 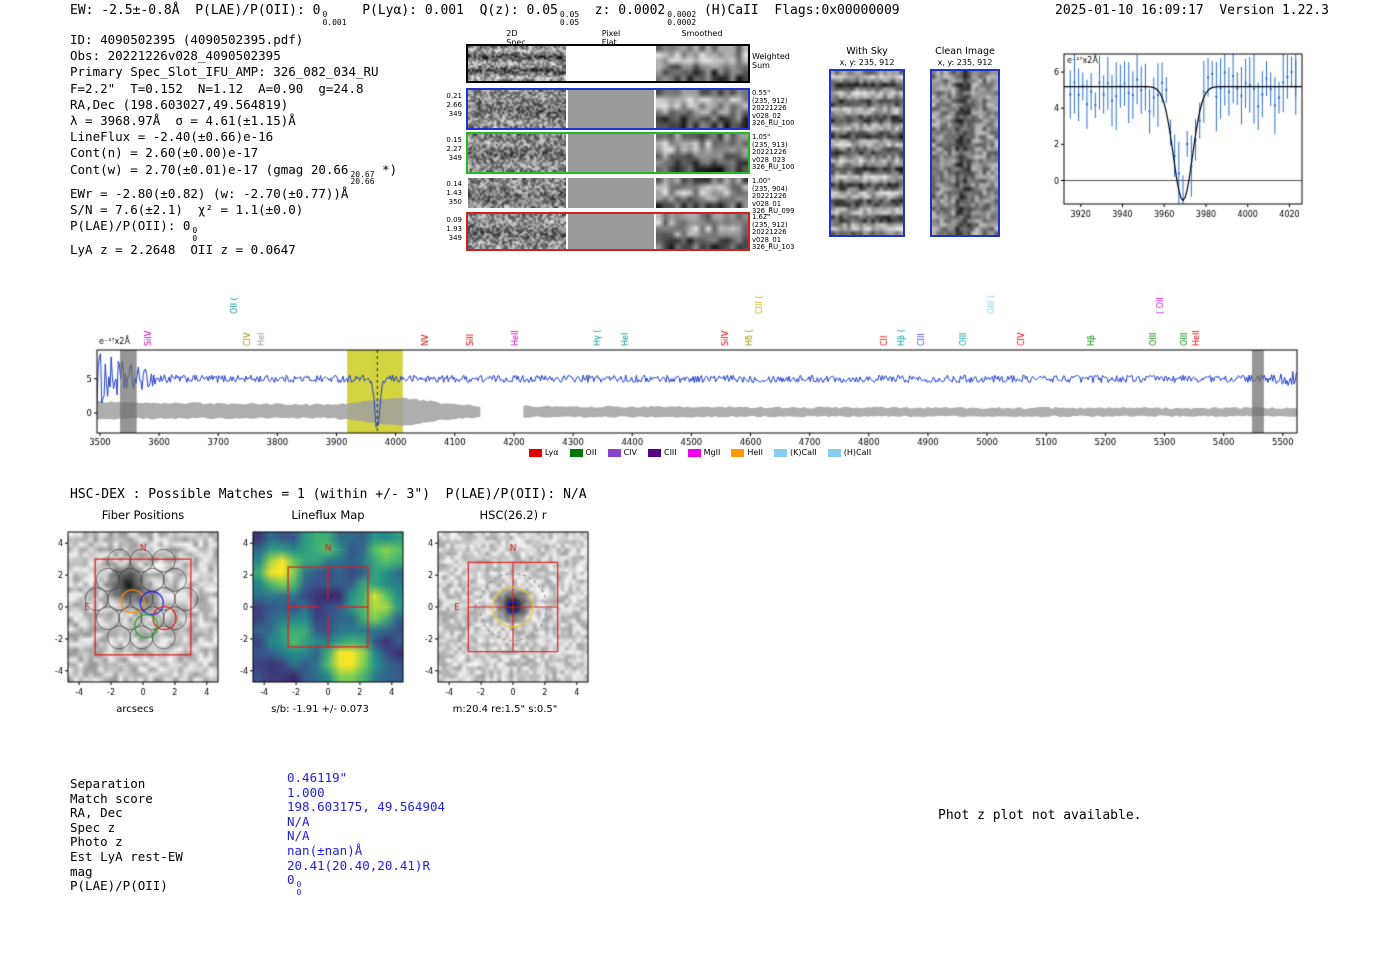 What do you see at coordinates (317, 777) in the screenshot?
I see `text-segment: 0.46119"` at bounding box center [317, 777].